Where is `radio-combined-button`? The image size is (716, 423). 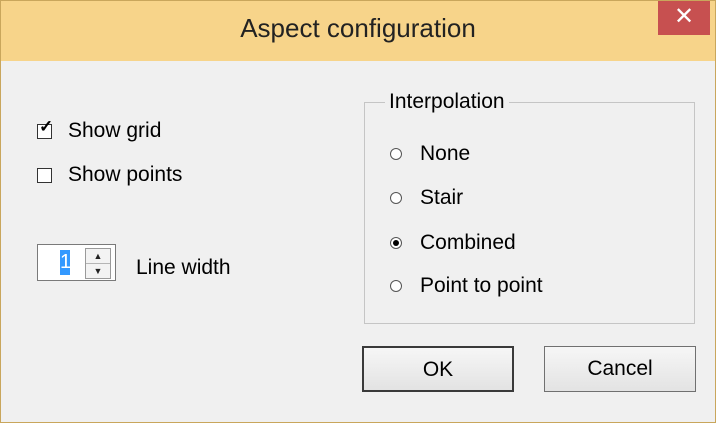
radio-combined-button is located at coordinates (396, 243).